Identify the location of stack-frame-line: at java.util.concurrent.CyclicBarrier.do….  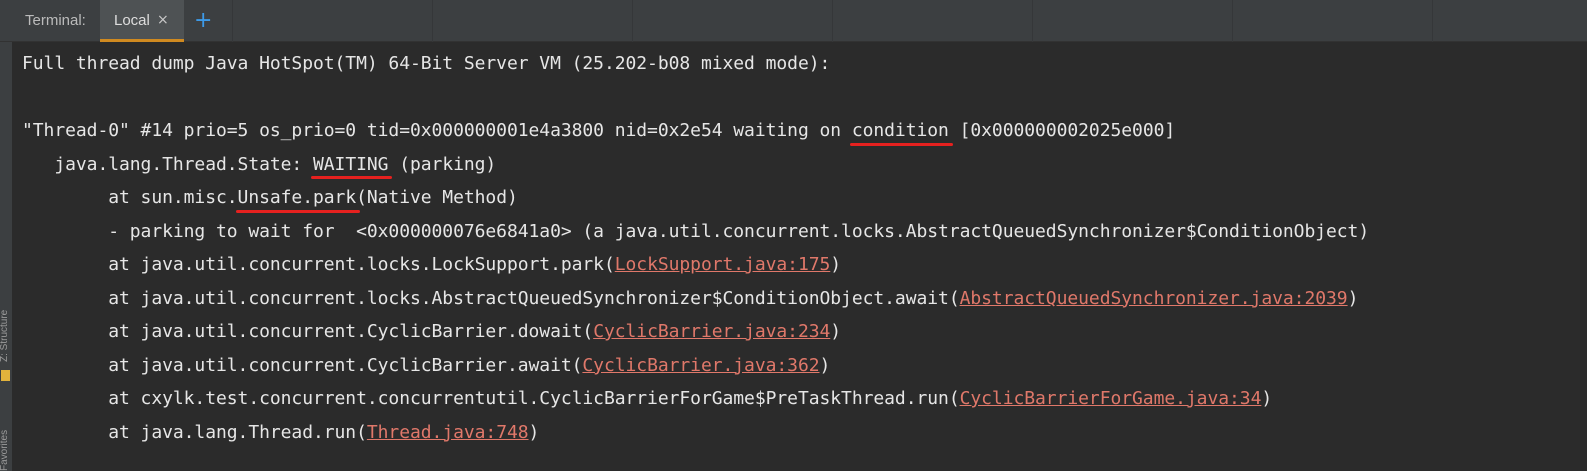
(802, 332).